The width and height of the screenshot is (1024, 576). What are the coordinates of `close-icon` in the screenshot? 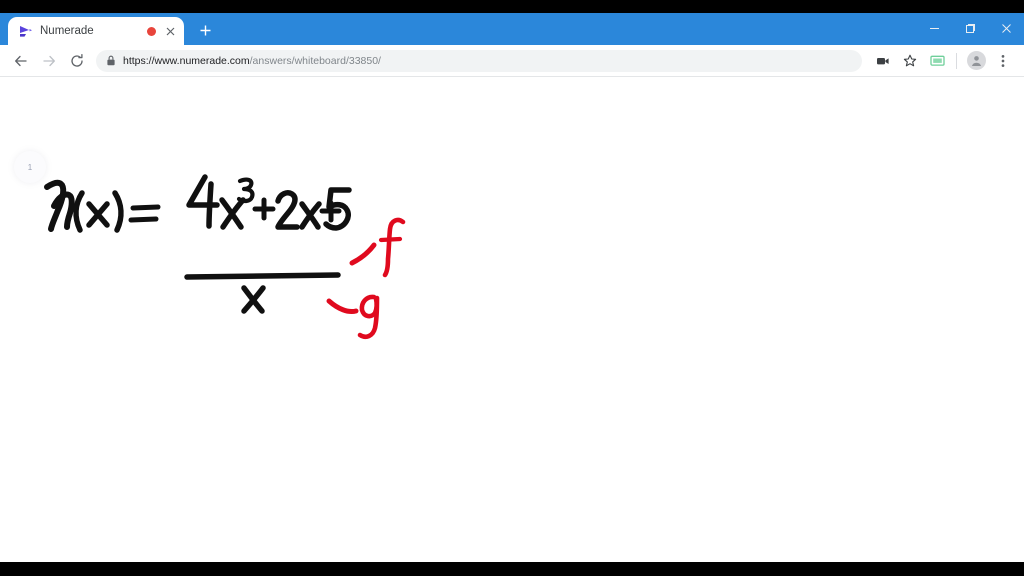 It's located at (170, 31).